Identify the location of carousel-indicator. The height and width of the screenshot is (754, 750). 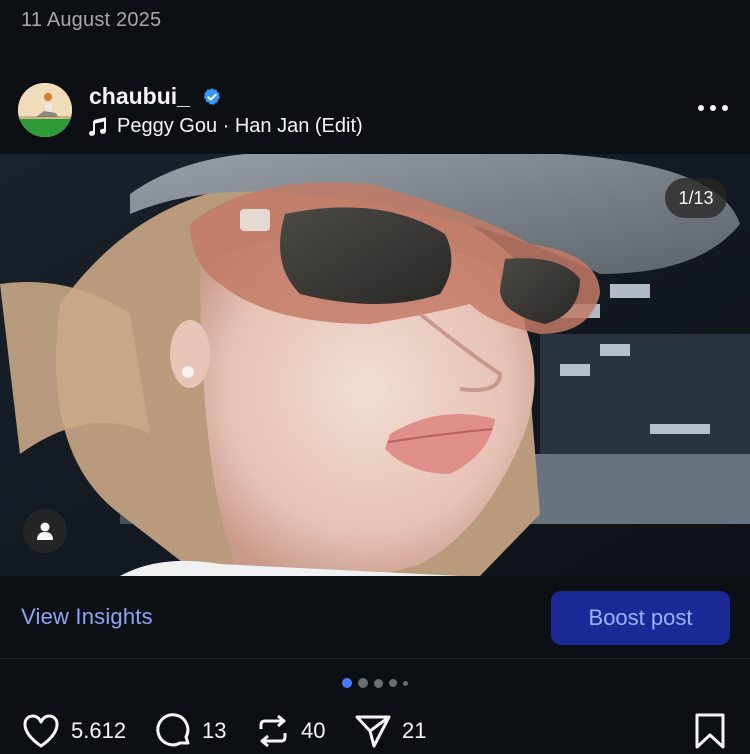
(375, 683).